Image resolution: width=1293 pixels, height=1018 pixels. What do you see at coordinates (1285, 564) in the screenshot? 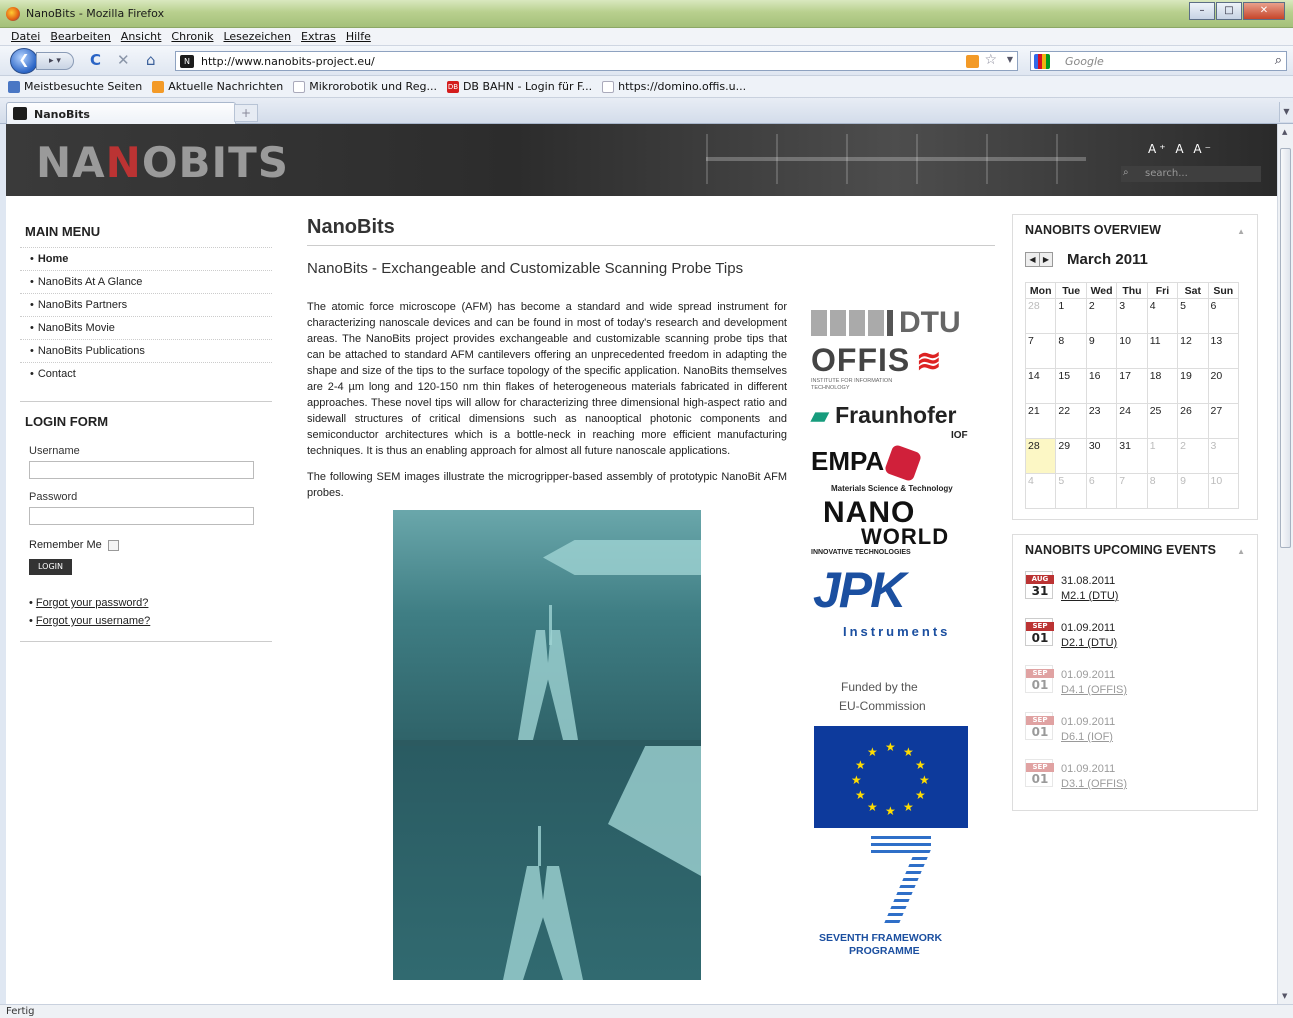
I see `page-scrollbar: ▲ ▼` at bounding box center [1285, 564].